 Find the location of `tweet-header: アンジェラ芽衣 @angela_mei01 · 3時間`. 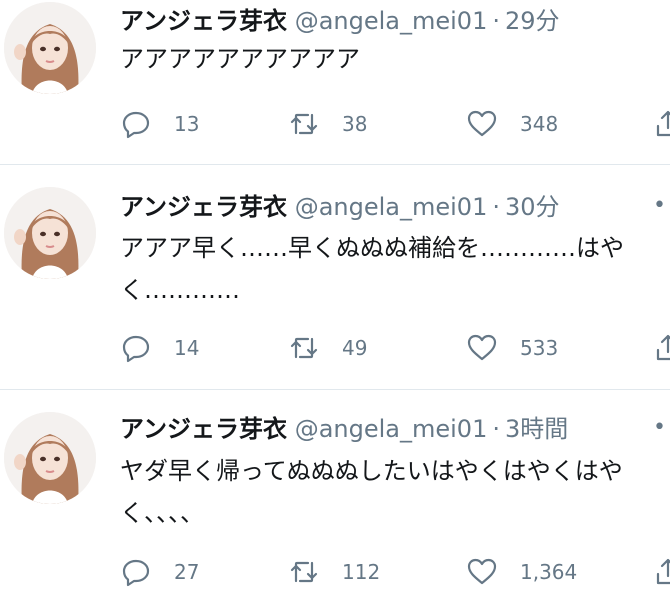

tweet-header: アンジェラ芽衣 @angela_mei01 · 3時間 is located at coordinates (395, 429).